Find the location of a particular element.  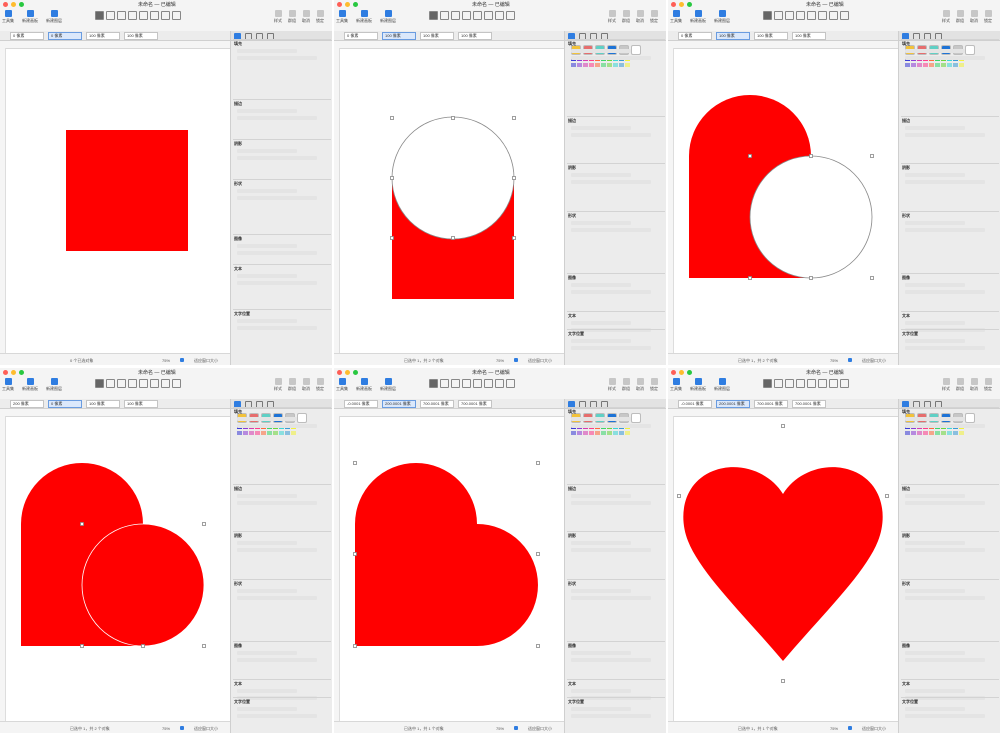

inspector-section-title: 文字位置 is located at coordinates (242, 314).